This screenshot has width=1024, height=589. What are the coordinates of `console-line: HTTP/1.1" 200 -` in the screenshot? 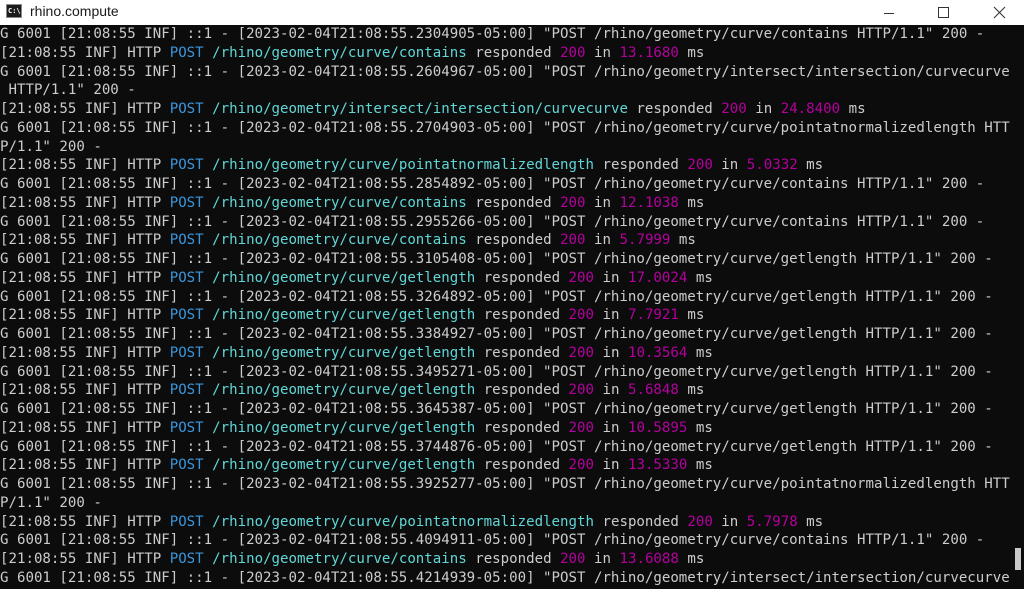 It's located at (68, 90).